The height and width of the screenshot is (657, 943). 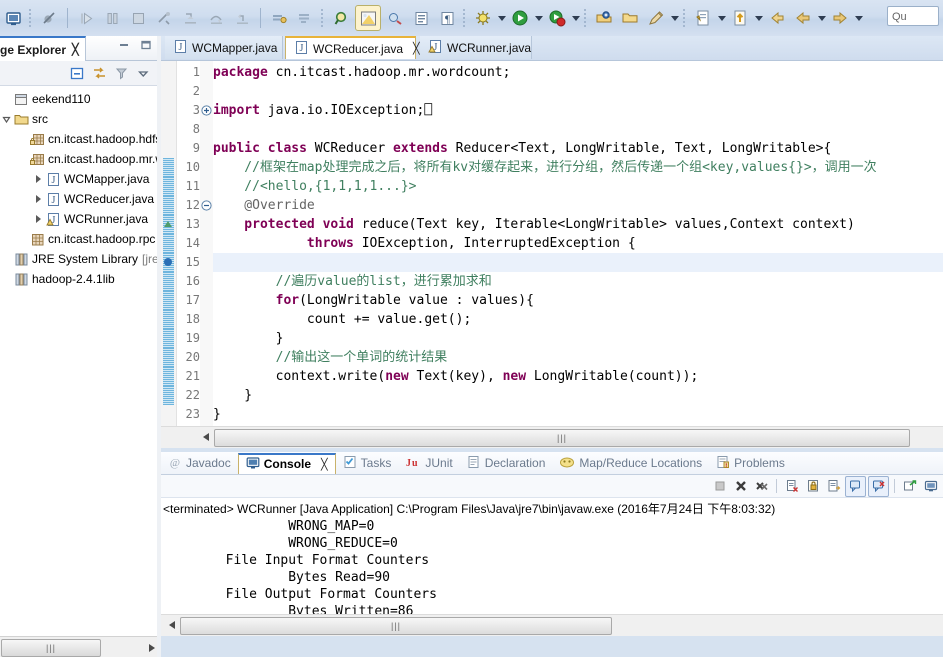 I want to click on tab-map-reduce-locations: Map/Reduce Locations, so click(x=630, y=463).